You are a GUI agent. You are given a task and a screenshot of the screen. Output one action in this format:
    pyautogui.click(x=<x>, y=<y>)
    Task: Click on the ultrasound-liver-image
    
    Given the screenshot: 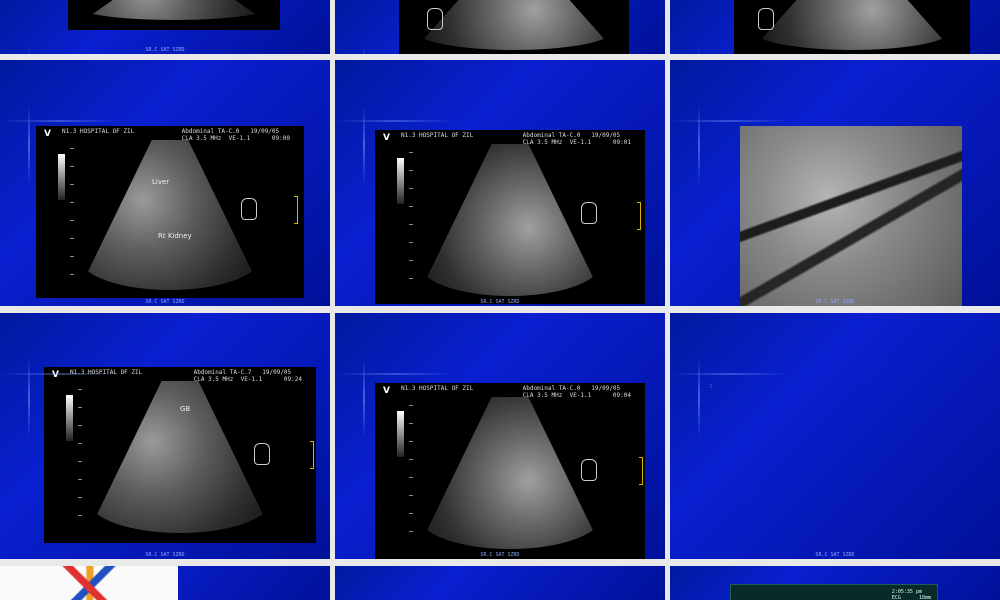 What is the action you would take?
    pyautogui.click(x=851, y=216)
    